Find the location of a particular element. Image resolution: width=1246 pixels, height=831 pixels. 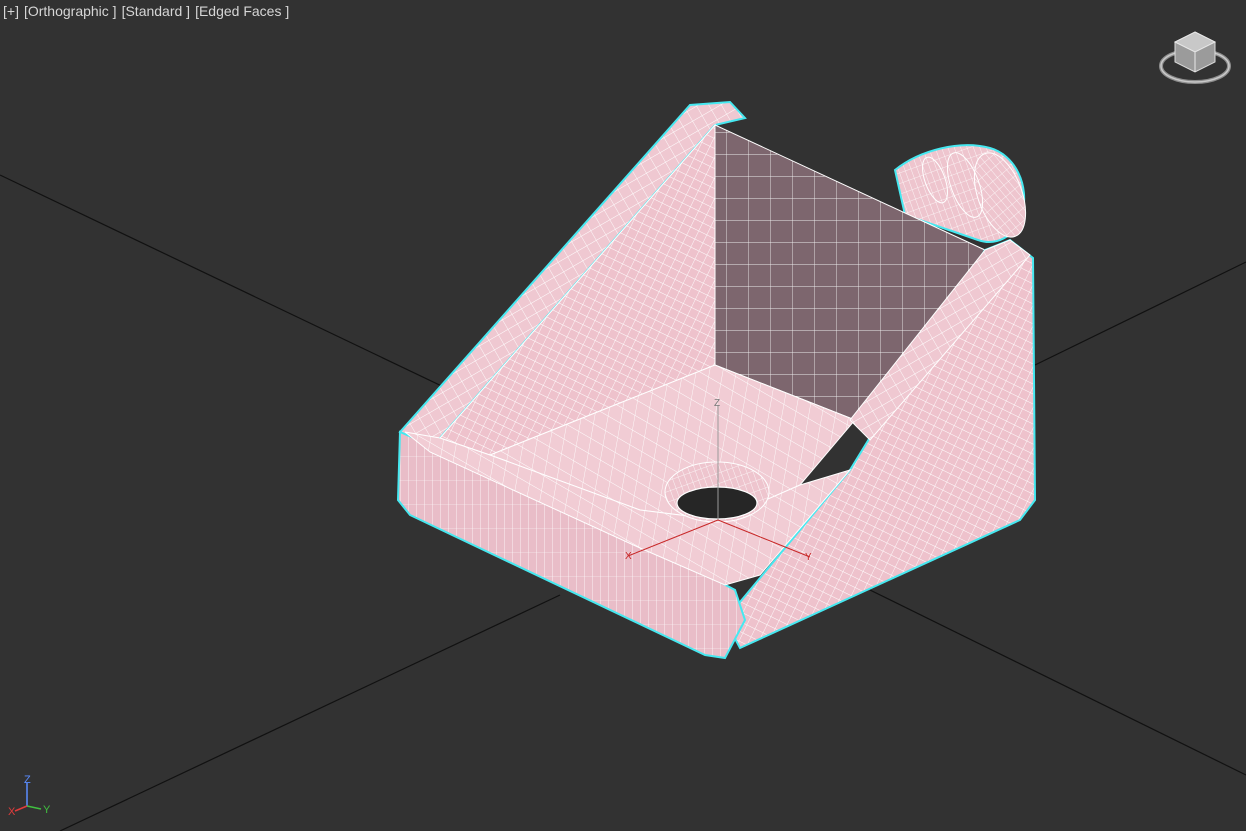

gizmo-y-label: Y is located at coordinates (808, 557).